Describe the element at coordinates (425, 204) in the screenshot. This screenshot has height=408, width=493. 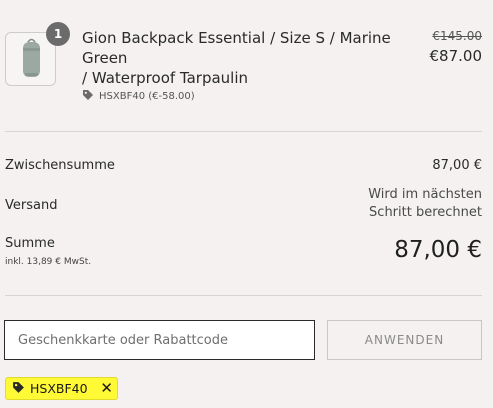
I see `shipping-value: Wird im nächsten Schritt berechnet` at that location.